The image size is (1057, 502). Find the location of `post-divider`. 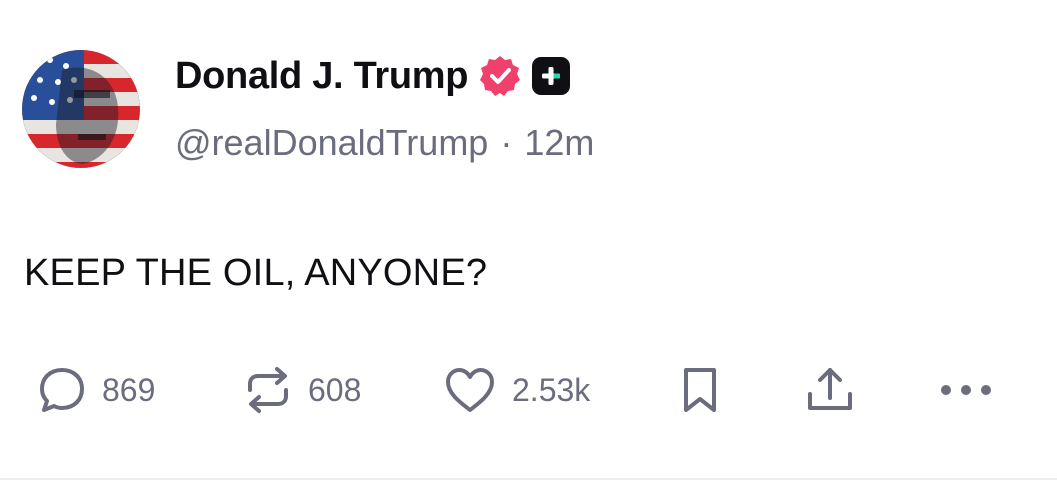

post-divider is located at coordinates (528, 479).